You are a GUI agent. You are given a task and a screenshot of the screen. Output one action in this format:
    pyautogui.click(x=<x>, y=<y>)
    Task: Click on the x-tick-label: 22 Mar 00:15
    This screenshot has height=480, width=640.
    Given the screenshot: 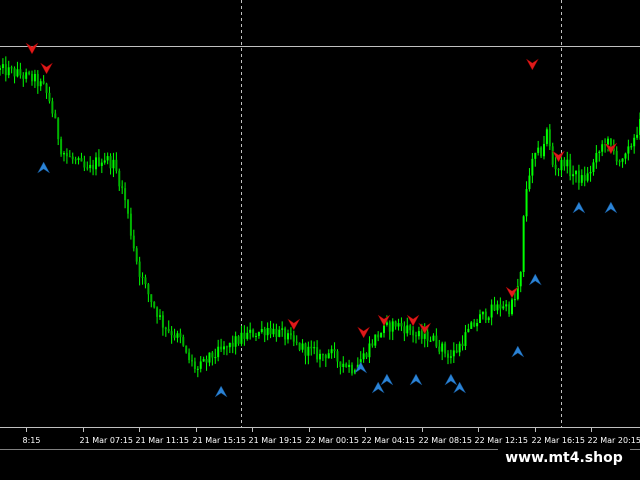 What is the action you would take?
    pyautogui.click(x=332, y=440)
    